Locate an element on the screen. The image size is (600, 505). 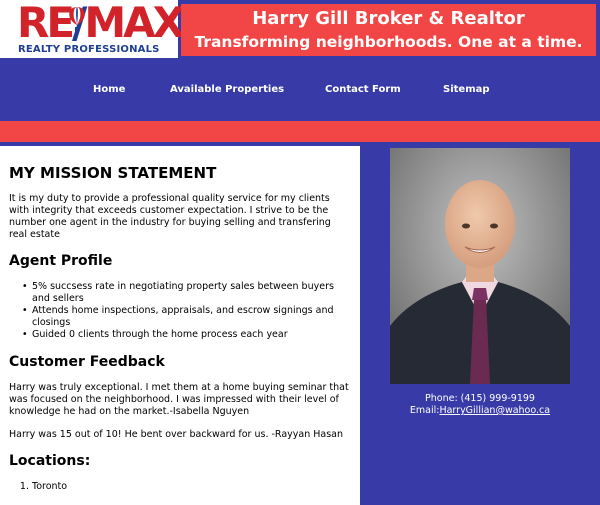
list-item: Toronto is located at coordinates (196, 487).